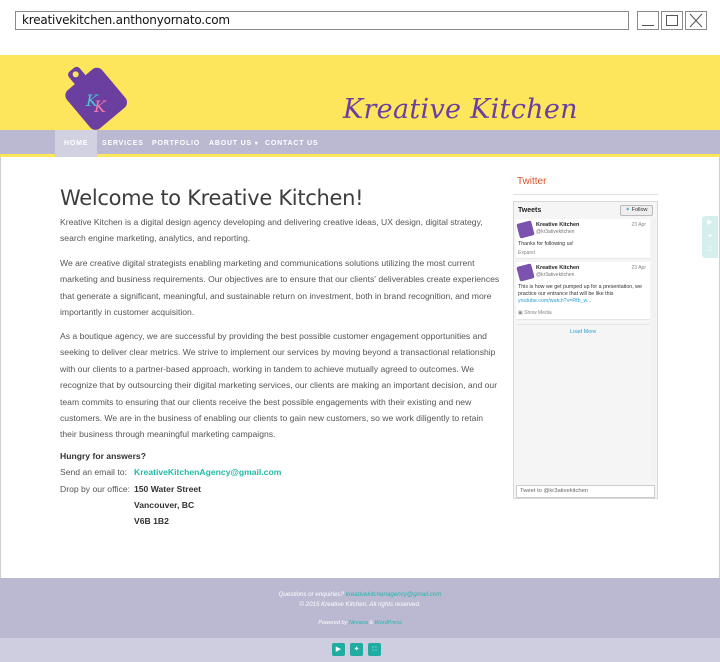  I want to click on address-bar: kreativekitchen.anthonyornato.com, so click(322, 20).